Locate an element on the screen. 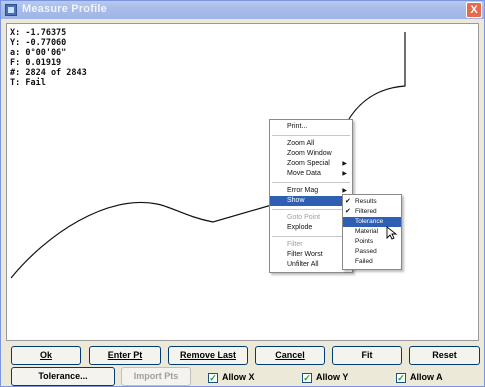  reset-button: Reset is located at coordinates (444, 355).